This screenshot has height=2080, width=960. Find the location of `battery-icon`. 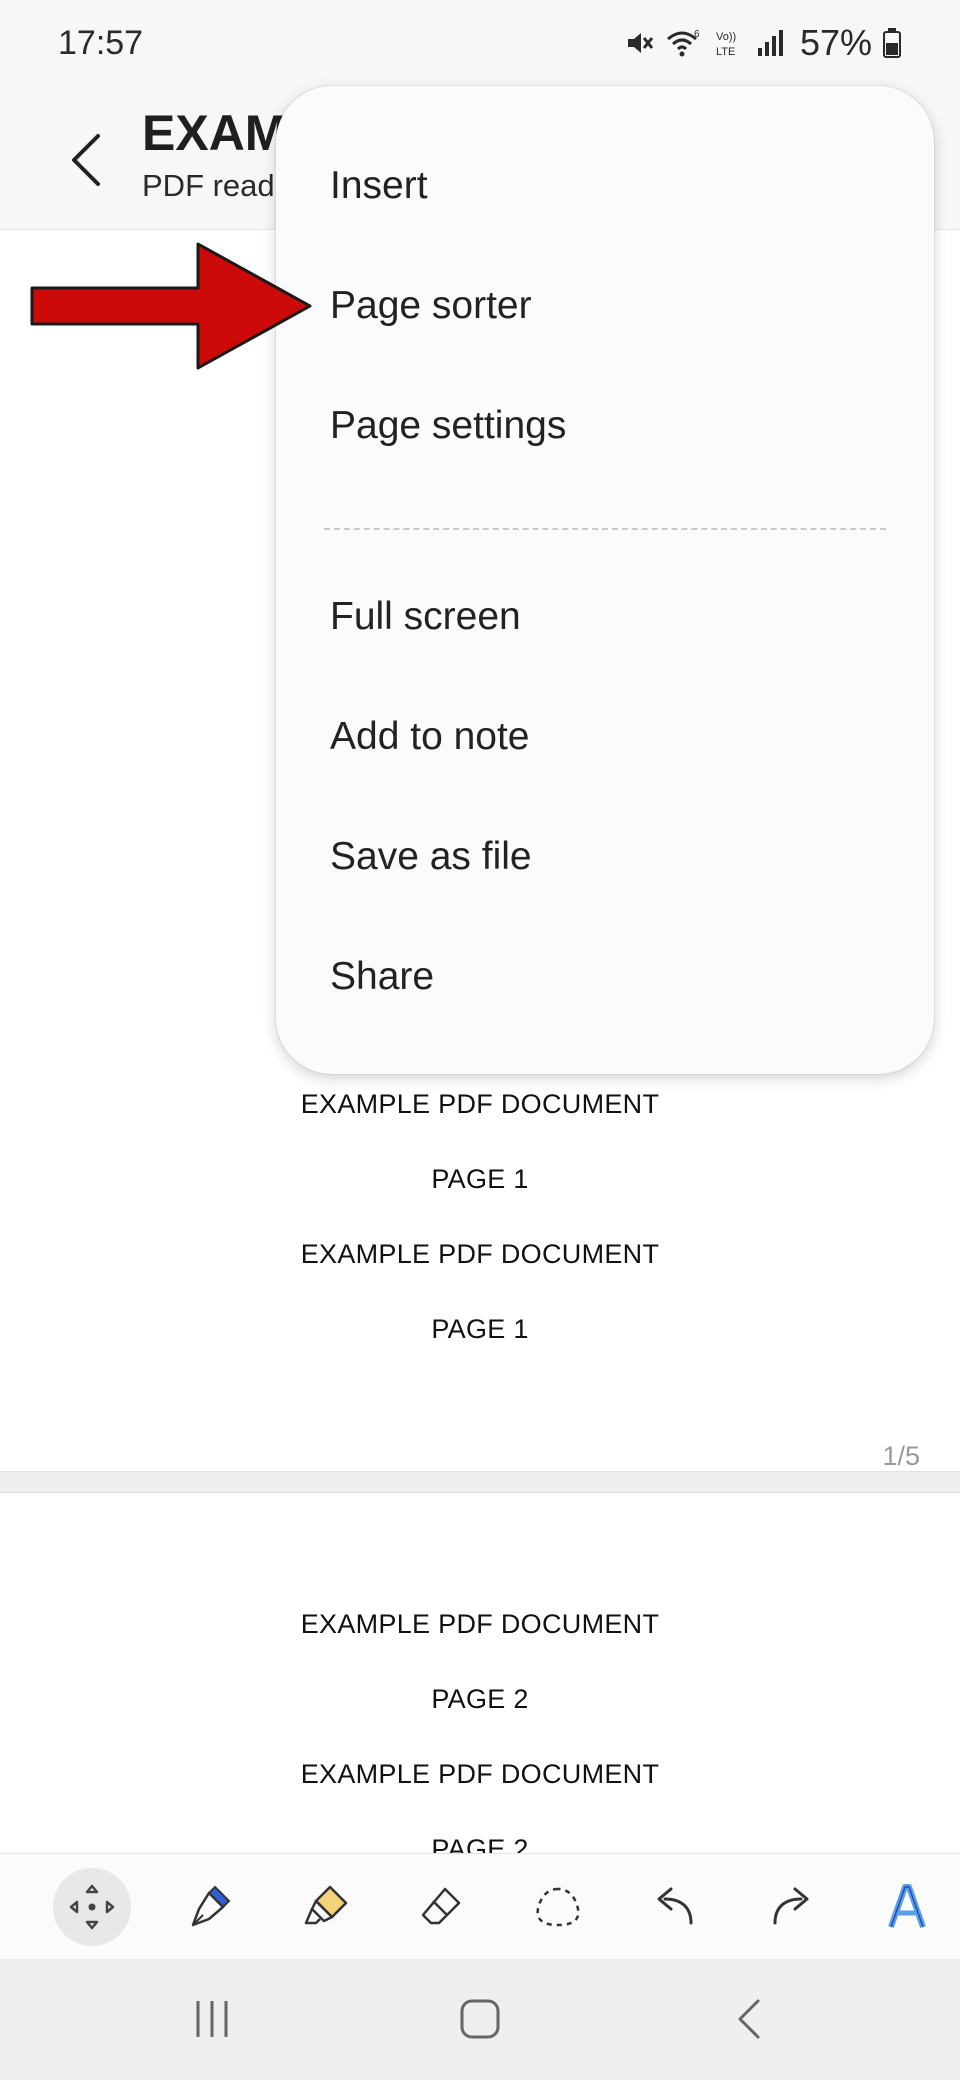

battery-icon is located at coordinates (892, 43).